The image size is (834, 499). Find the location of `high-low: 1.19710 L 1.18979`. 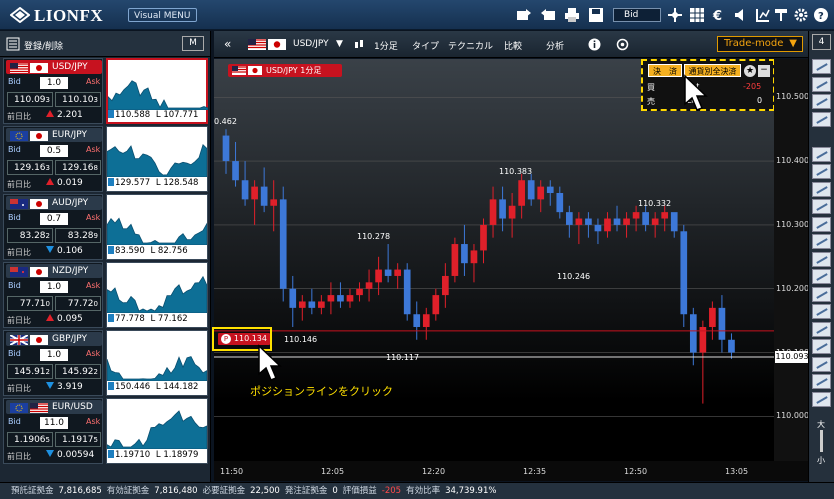

high-low: 1.19710 L 1.18979 is located at coordinates (153, 455).